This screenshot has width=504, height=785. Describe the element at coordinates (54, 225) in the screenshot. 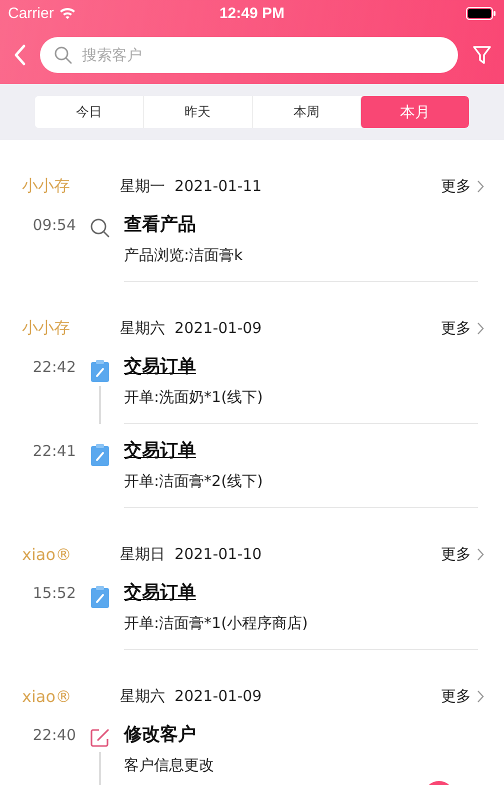

I see `time-label: 09:54` at that location.